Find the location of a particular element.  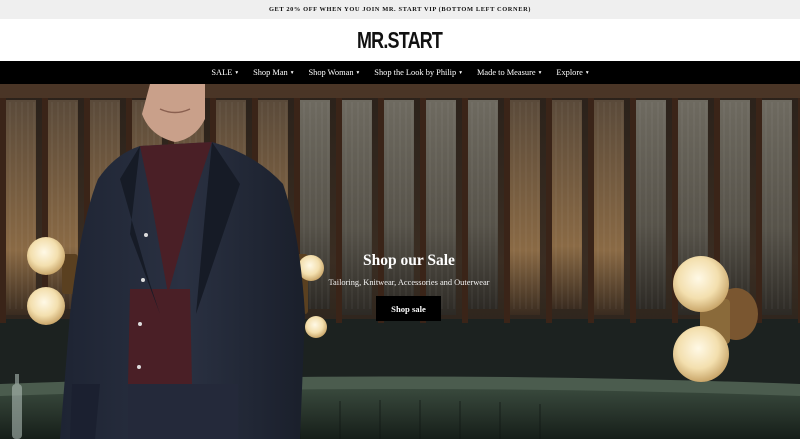

nav-item-shop-woman: Shop Woman ▾ is located at coordinates (334, 72).